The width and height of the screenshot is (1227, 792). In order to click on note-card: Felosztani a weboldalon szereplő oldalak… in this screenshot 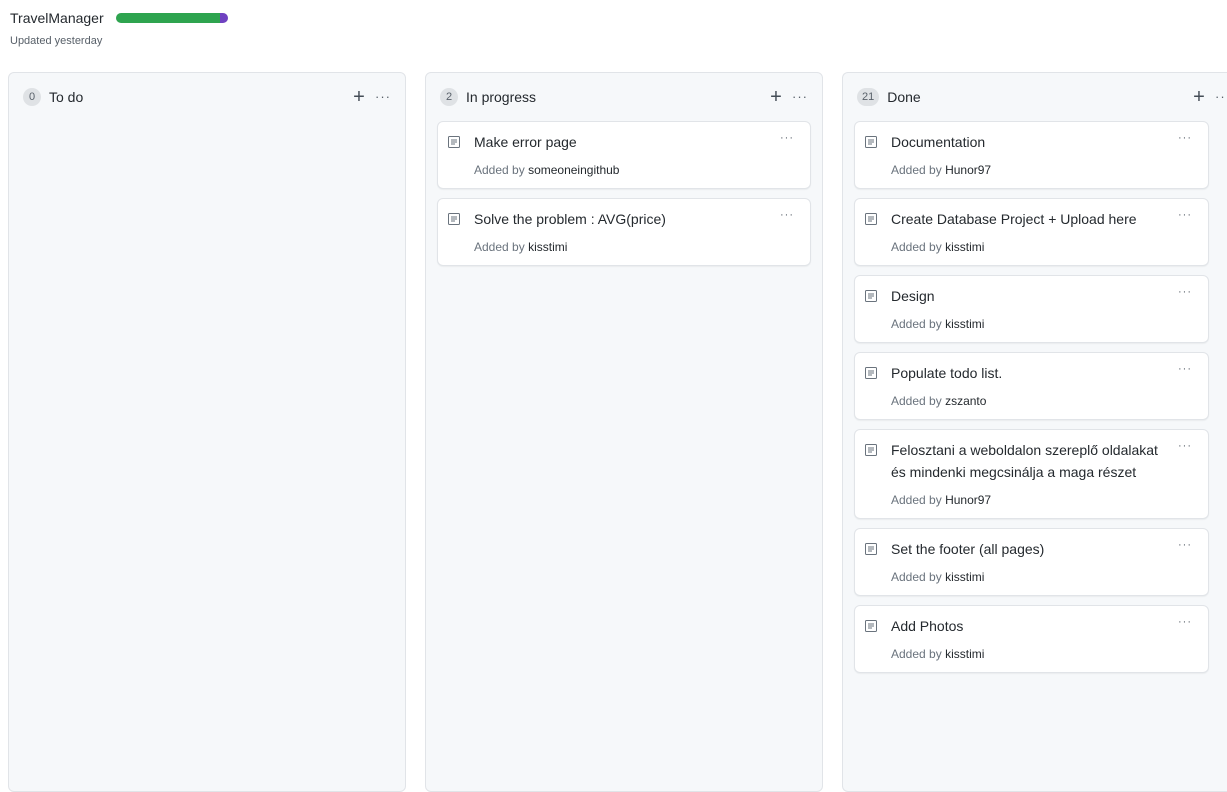, I will do `click(1031, 474)`.